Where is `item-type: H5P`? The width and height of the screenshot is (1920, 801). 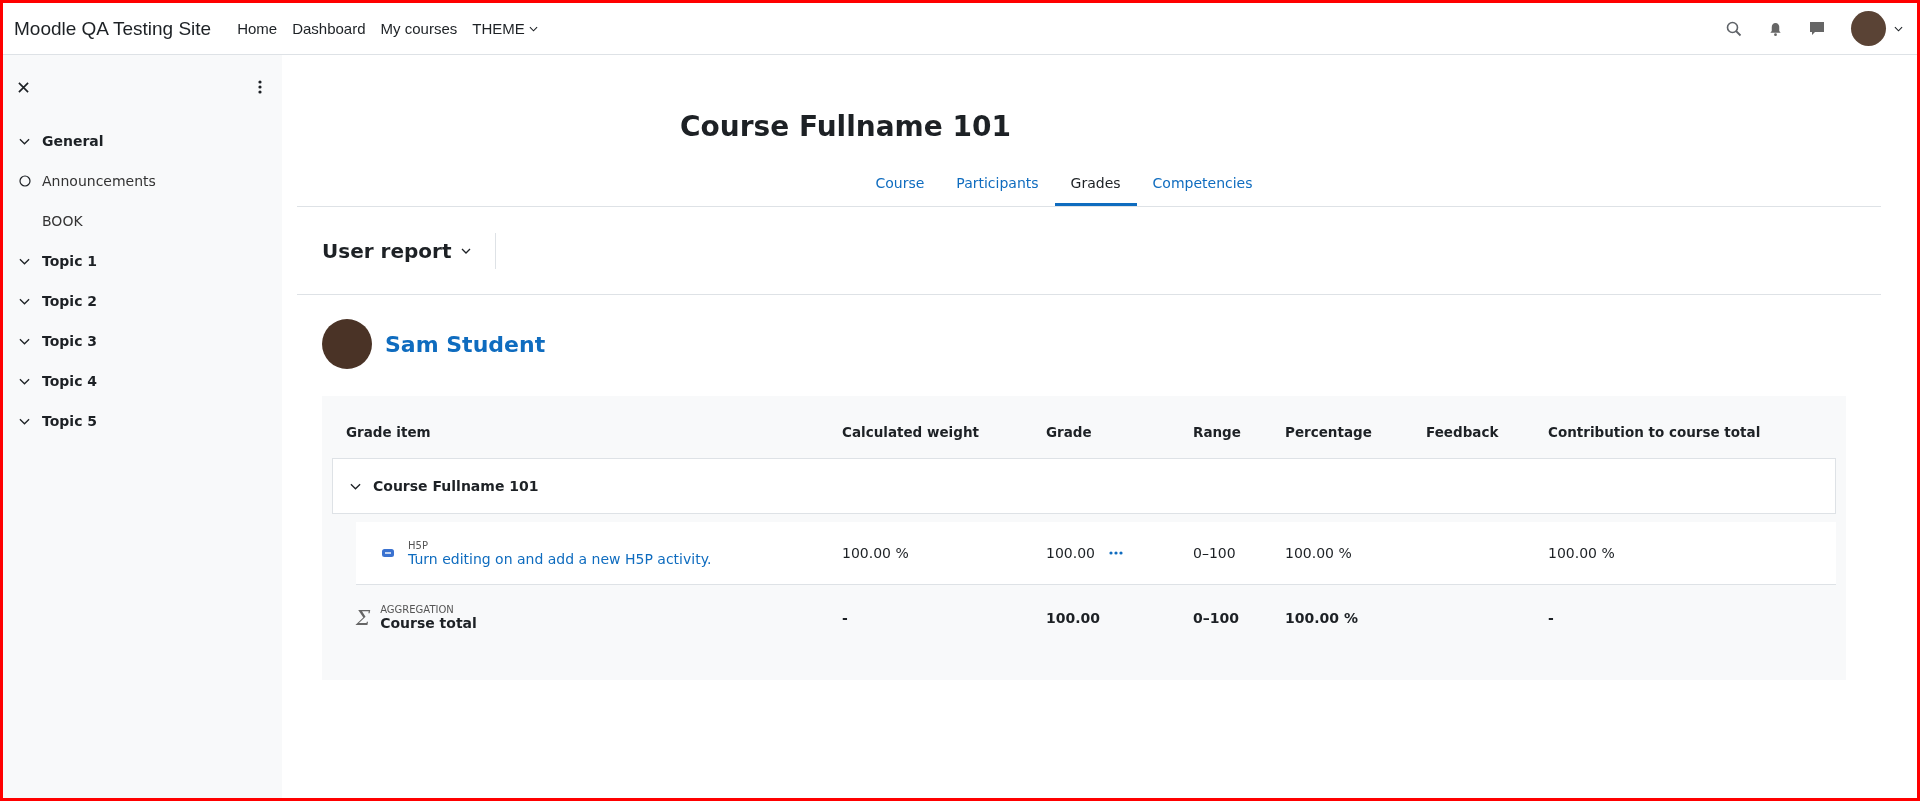 item-type: H5P is located at coordinates (418, 545).